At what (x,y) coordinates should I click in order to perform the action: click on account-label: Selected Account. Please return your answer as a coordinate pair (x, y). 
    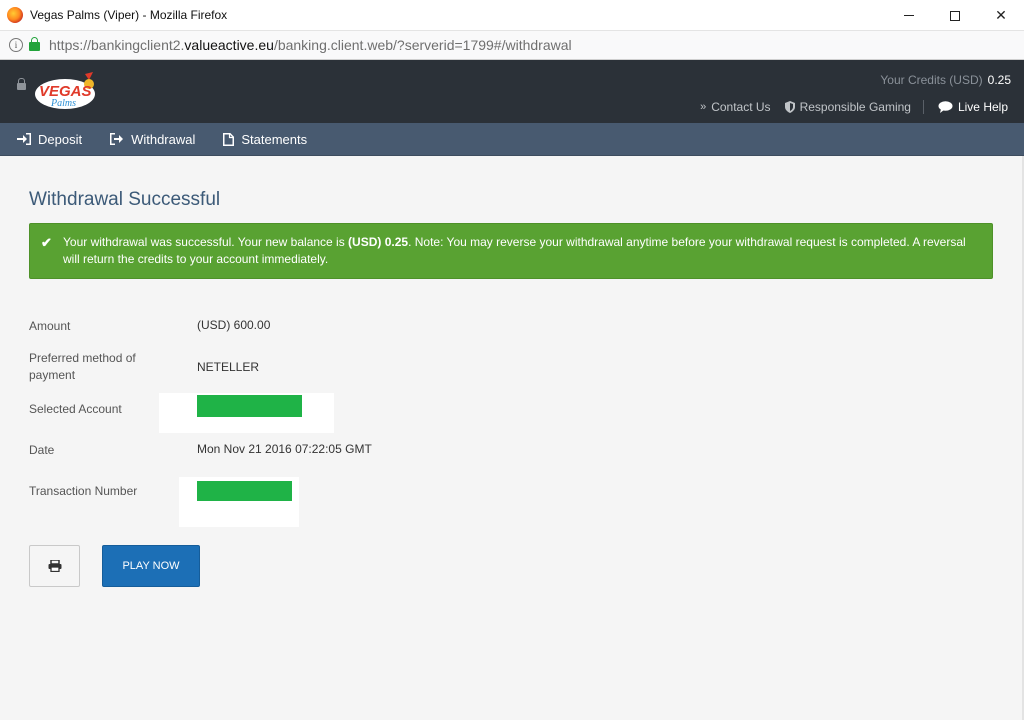
    Looking at the image, I should click on (75, 409).